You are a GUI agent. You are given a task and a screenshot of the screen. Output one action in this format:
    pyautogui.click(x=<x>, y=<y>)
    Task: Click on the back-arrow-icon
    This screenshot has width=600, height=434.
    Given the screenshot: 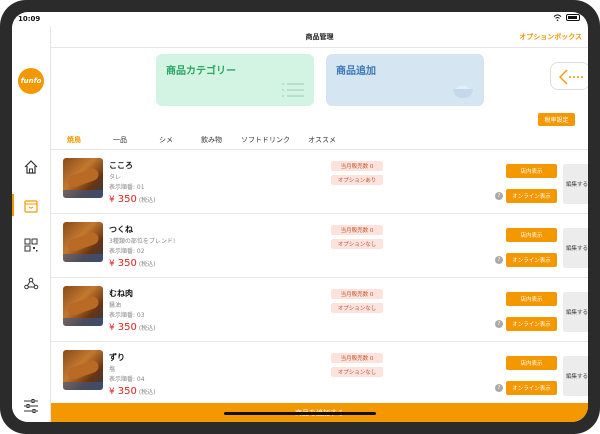 What is the action you would take?
    pyautogui.click(x=571, y=77)
    